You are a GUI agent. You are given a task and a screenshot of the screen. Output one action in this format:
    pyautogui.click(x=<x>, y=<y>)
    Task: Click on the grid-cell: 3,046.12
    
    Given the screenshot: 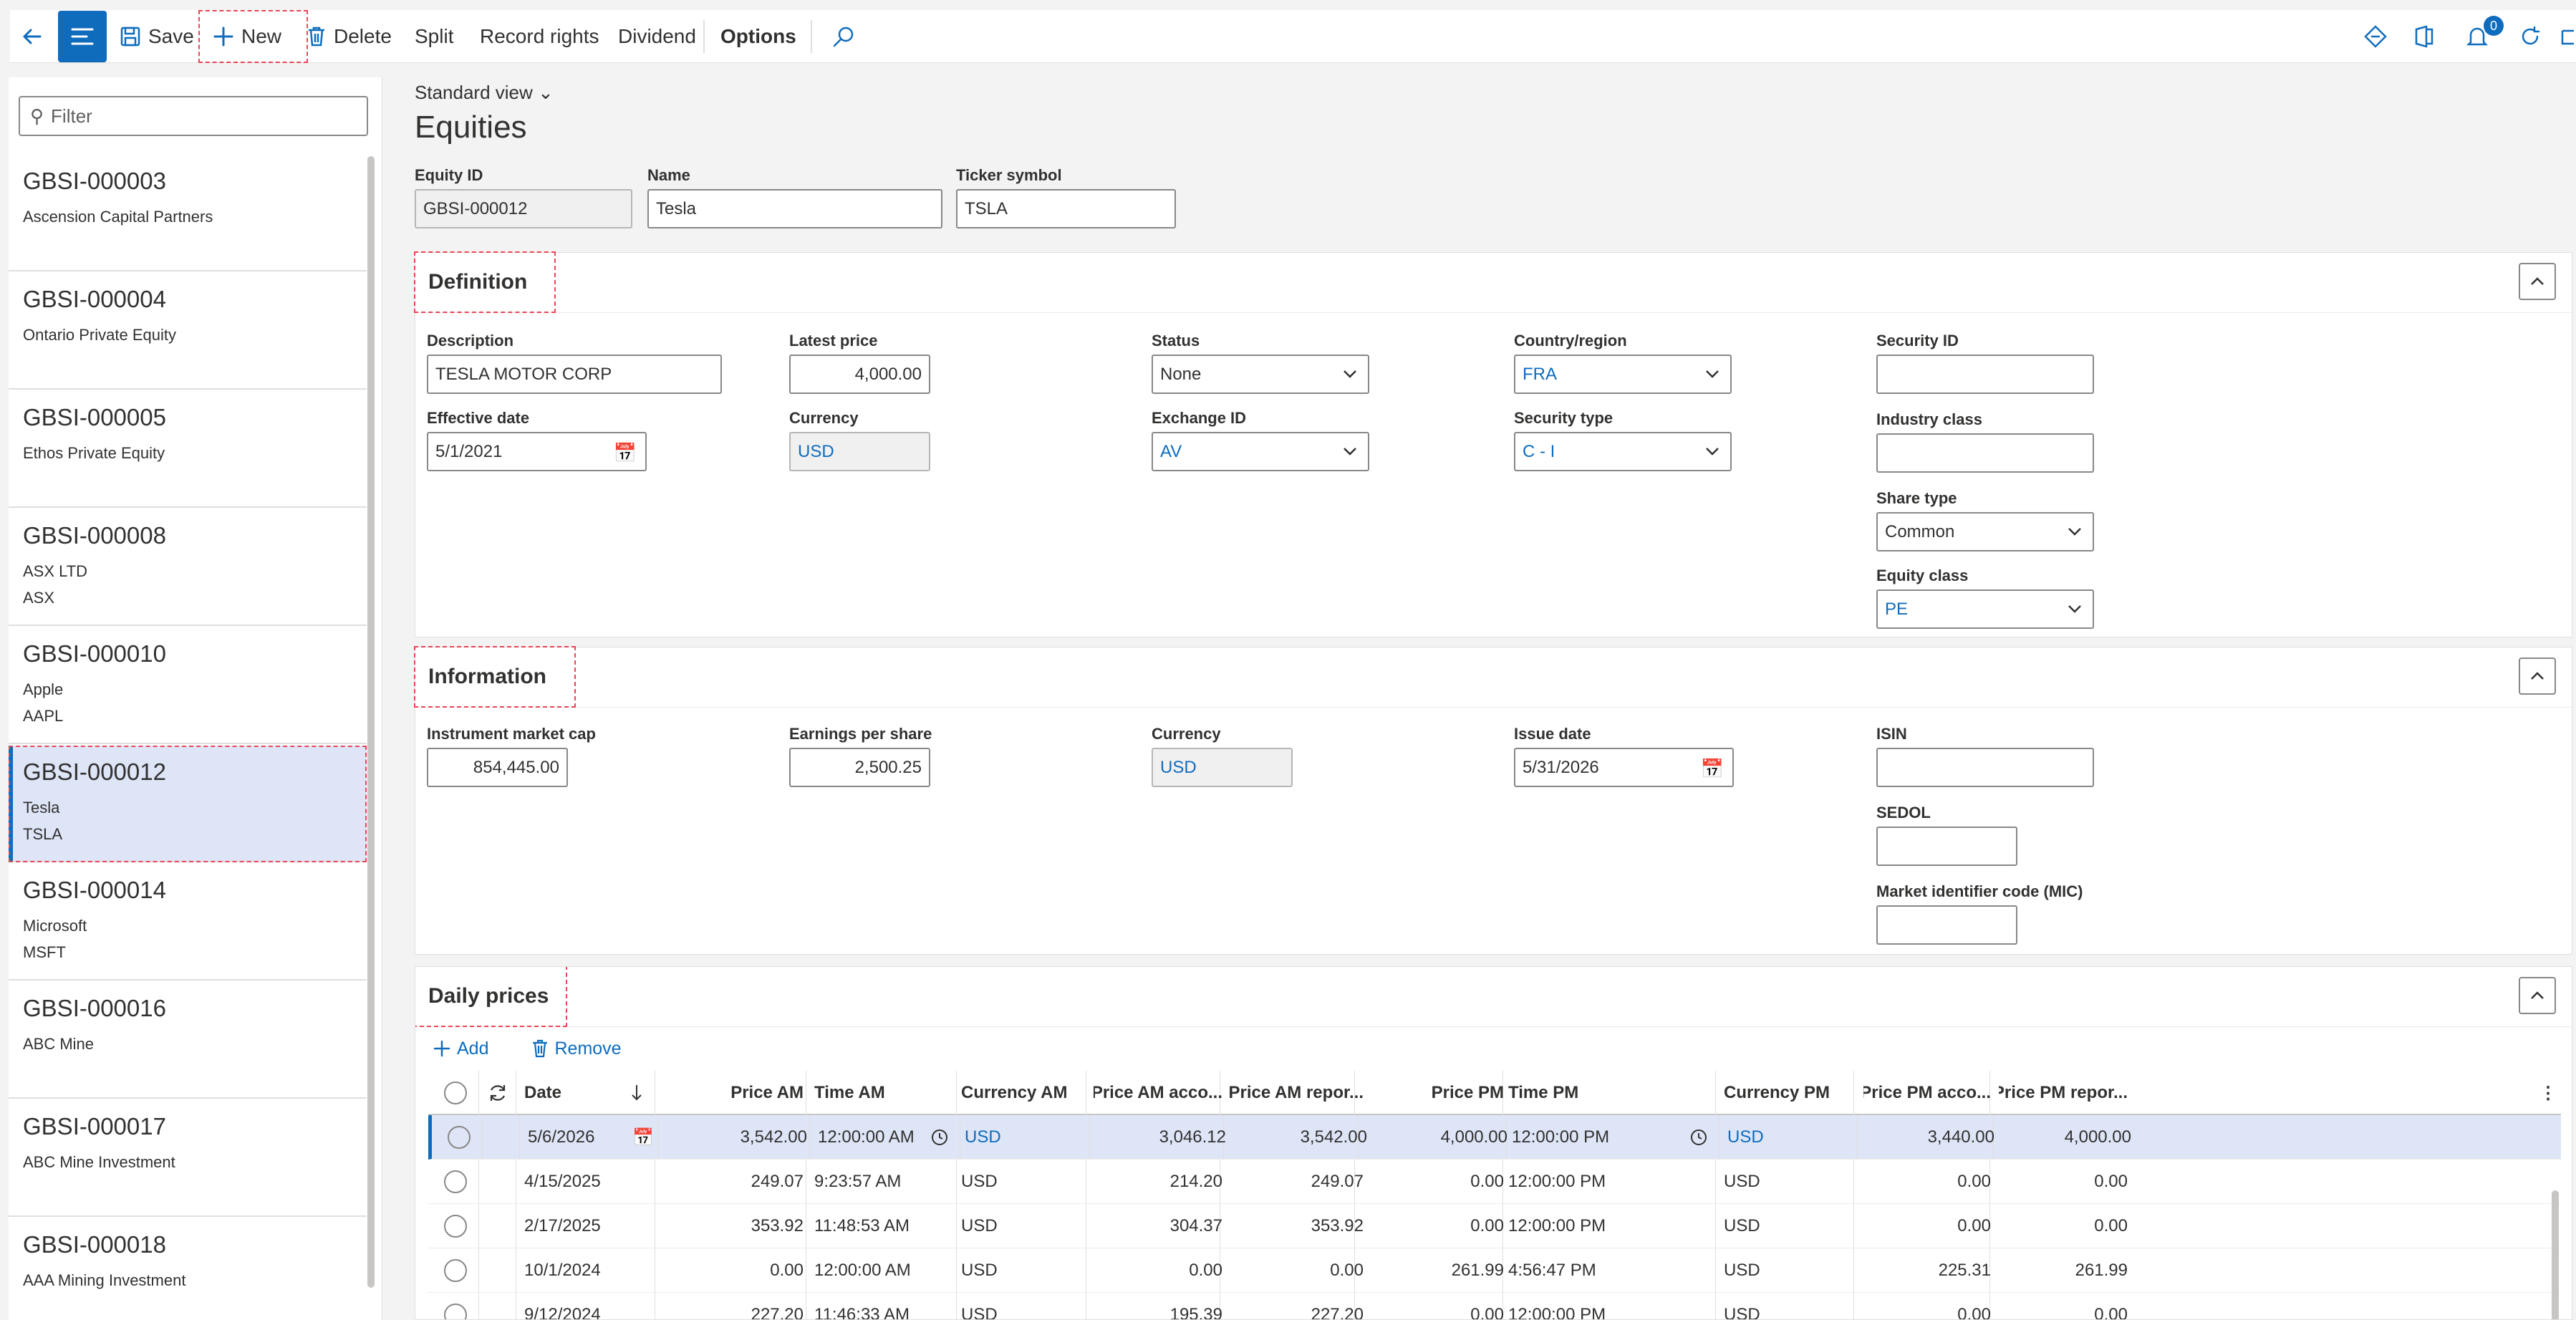 What is the action you would take?
    pyautogui.click(x=1161, y=1138)
    